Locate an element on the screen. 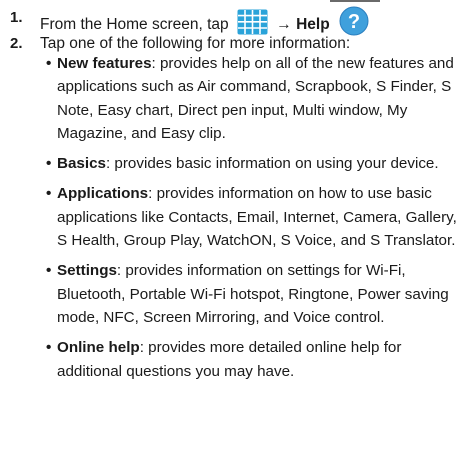 This screenshot has height=455, width=472. term-basics: Basics is located at coordinates (81, 164).